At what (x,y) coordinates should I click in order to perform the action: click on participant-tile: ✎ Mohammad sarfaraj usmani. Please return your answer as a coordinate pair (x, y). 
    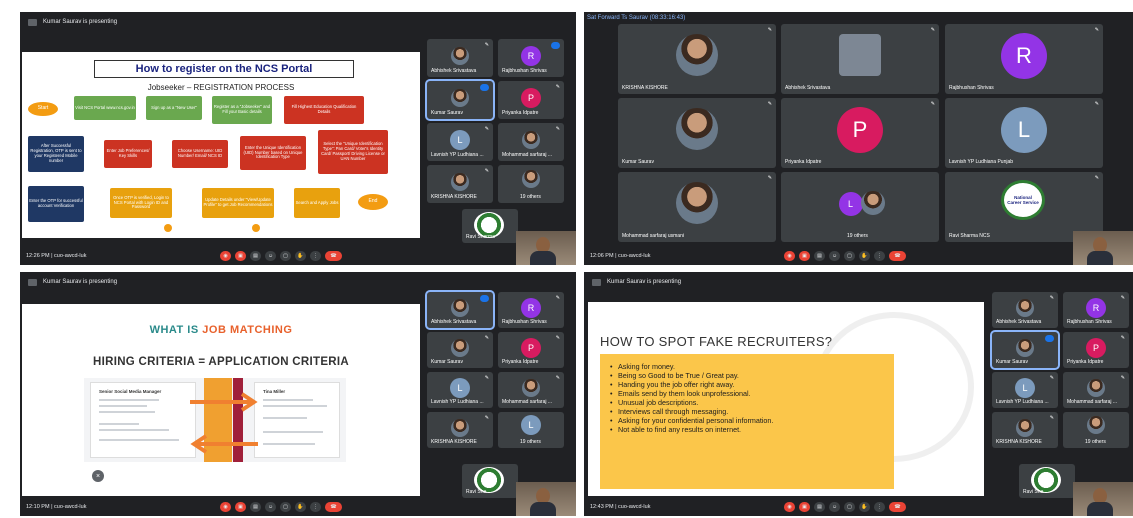
    Looking at the image, I should click on (697, 207).